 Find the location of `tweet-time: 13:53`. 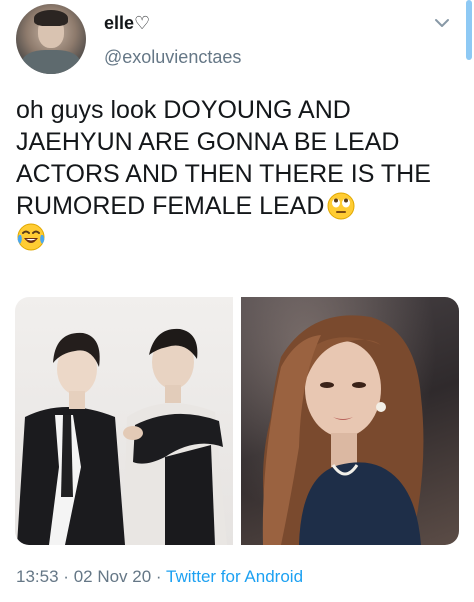

tweet-time: 13:53 is located at coordinates (37, 576).